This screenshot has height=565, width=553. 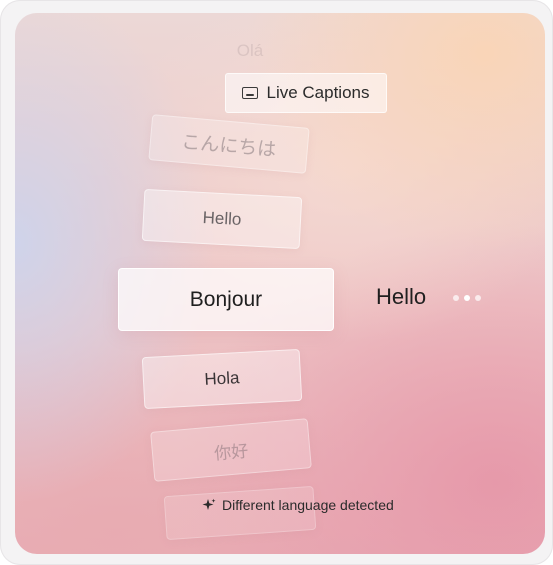 What do you see at coordinates (401, 296) in the screenshot?
I see `translation-output: Hello` at bounding box center [401, 296].